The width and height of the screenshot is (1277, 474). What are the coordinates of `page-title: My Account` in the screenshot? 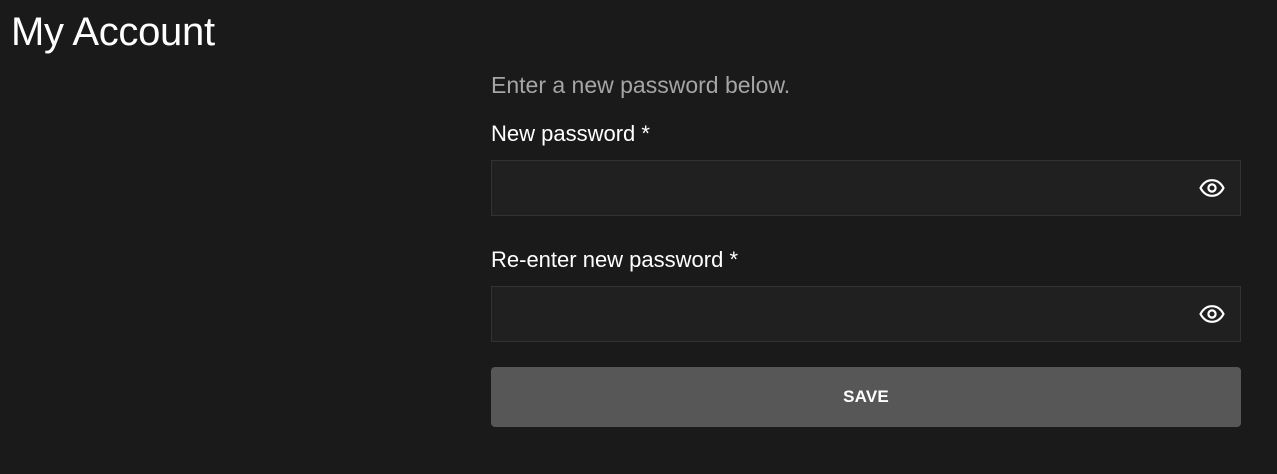 It's located at (113, 32).